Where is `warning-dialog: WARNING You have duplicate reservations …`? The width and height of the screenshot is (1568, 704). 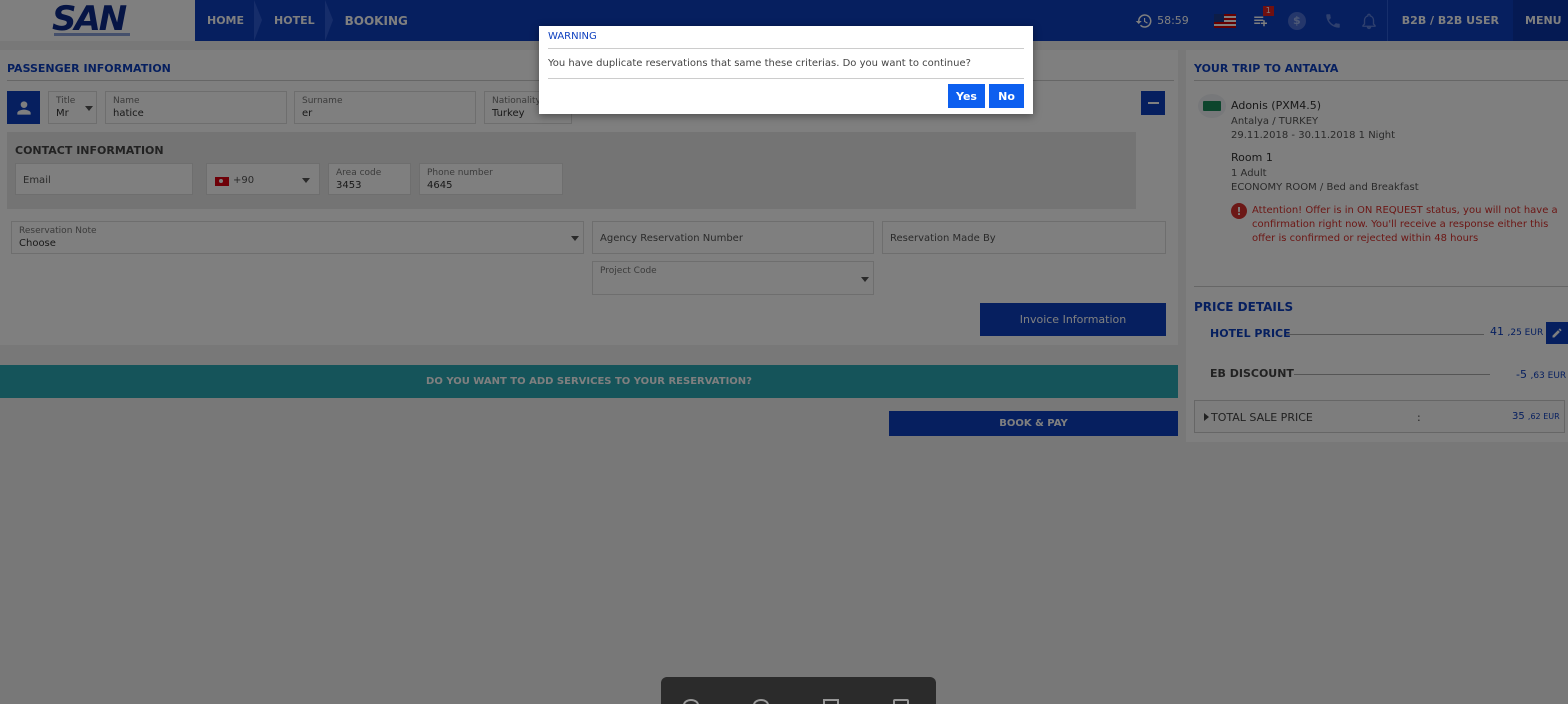
warning-dialog: WARNING You have duplicate reservations … is located at coordinates (786, 70).